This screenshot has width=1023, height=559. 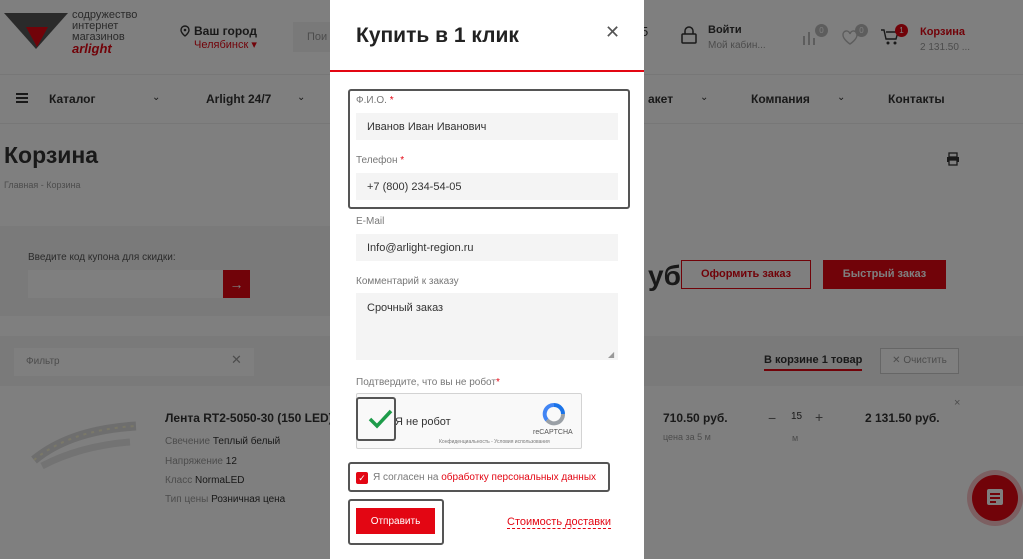 What do you see at coordinates (487, 247) in the screenshot?
I see `email-field` at bounding box center [487, 247].